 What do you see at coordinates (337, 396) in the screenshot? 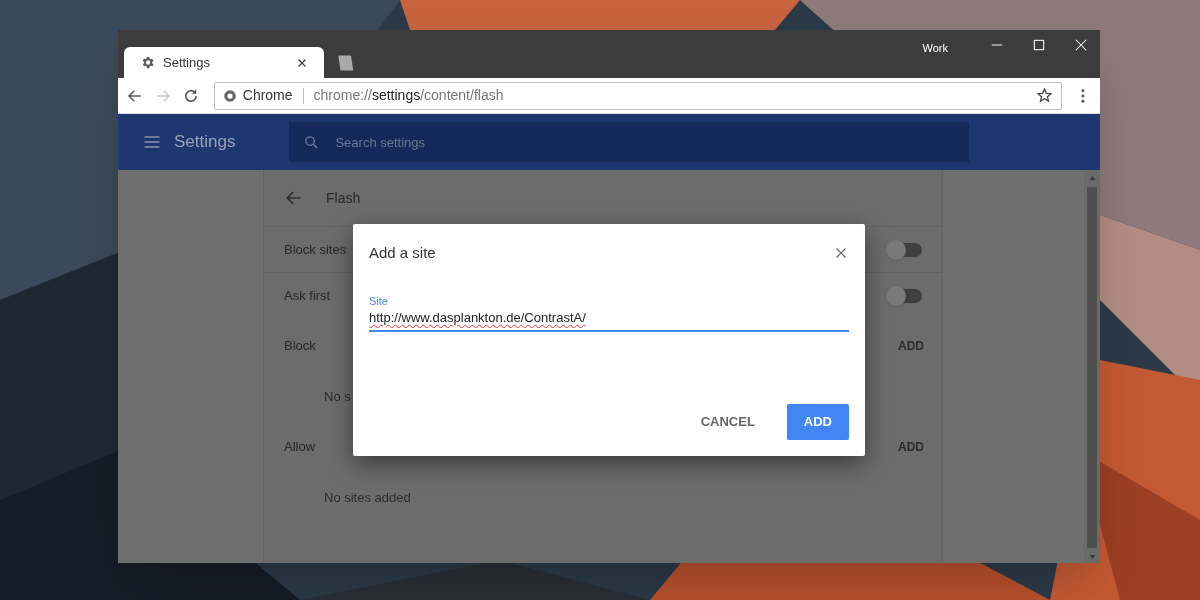
I see `empty-message: No s` at bounding box center [337, 396].